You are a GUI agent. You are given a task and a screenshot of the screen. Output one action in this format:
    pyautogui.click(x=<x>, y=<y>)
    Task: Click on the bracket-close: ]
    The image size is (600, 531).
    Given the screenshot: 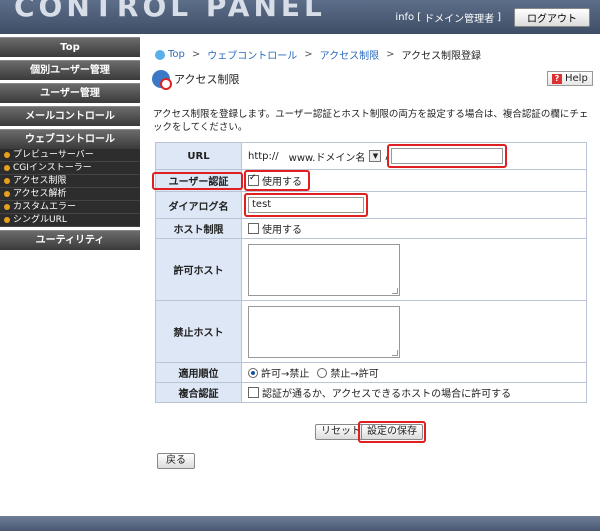 What is the action you would take?
    pyautogui.click(x=499, y=17)
    